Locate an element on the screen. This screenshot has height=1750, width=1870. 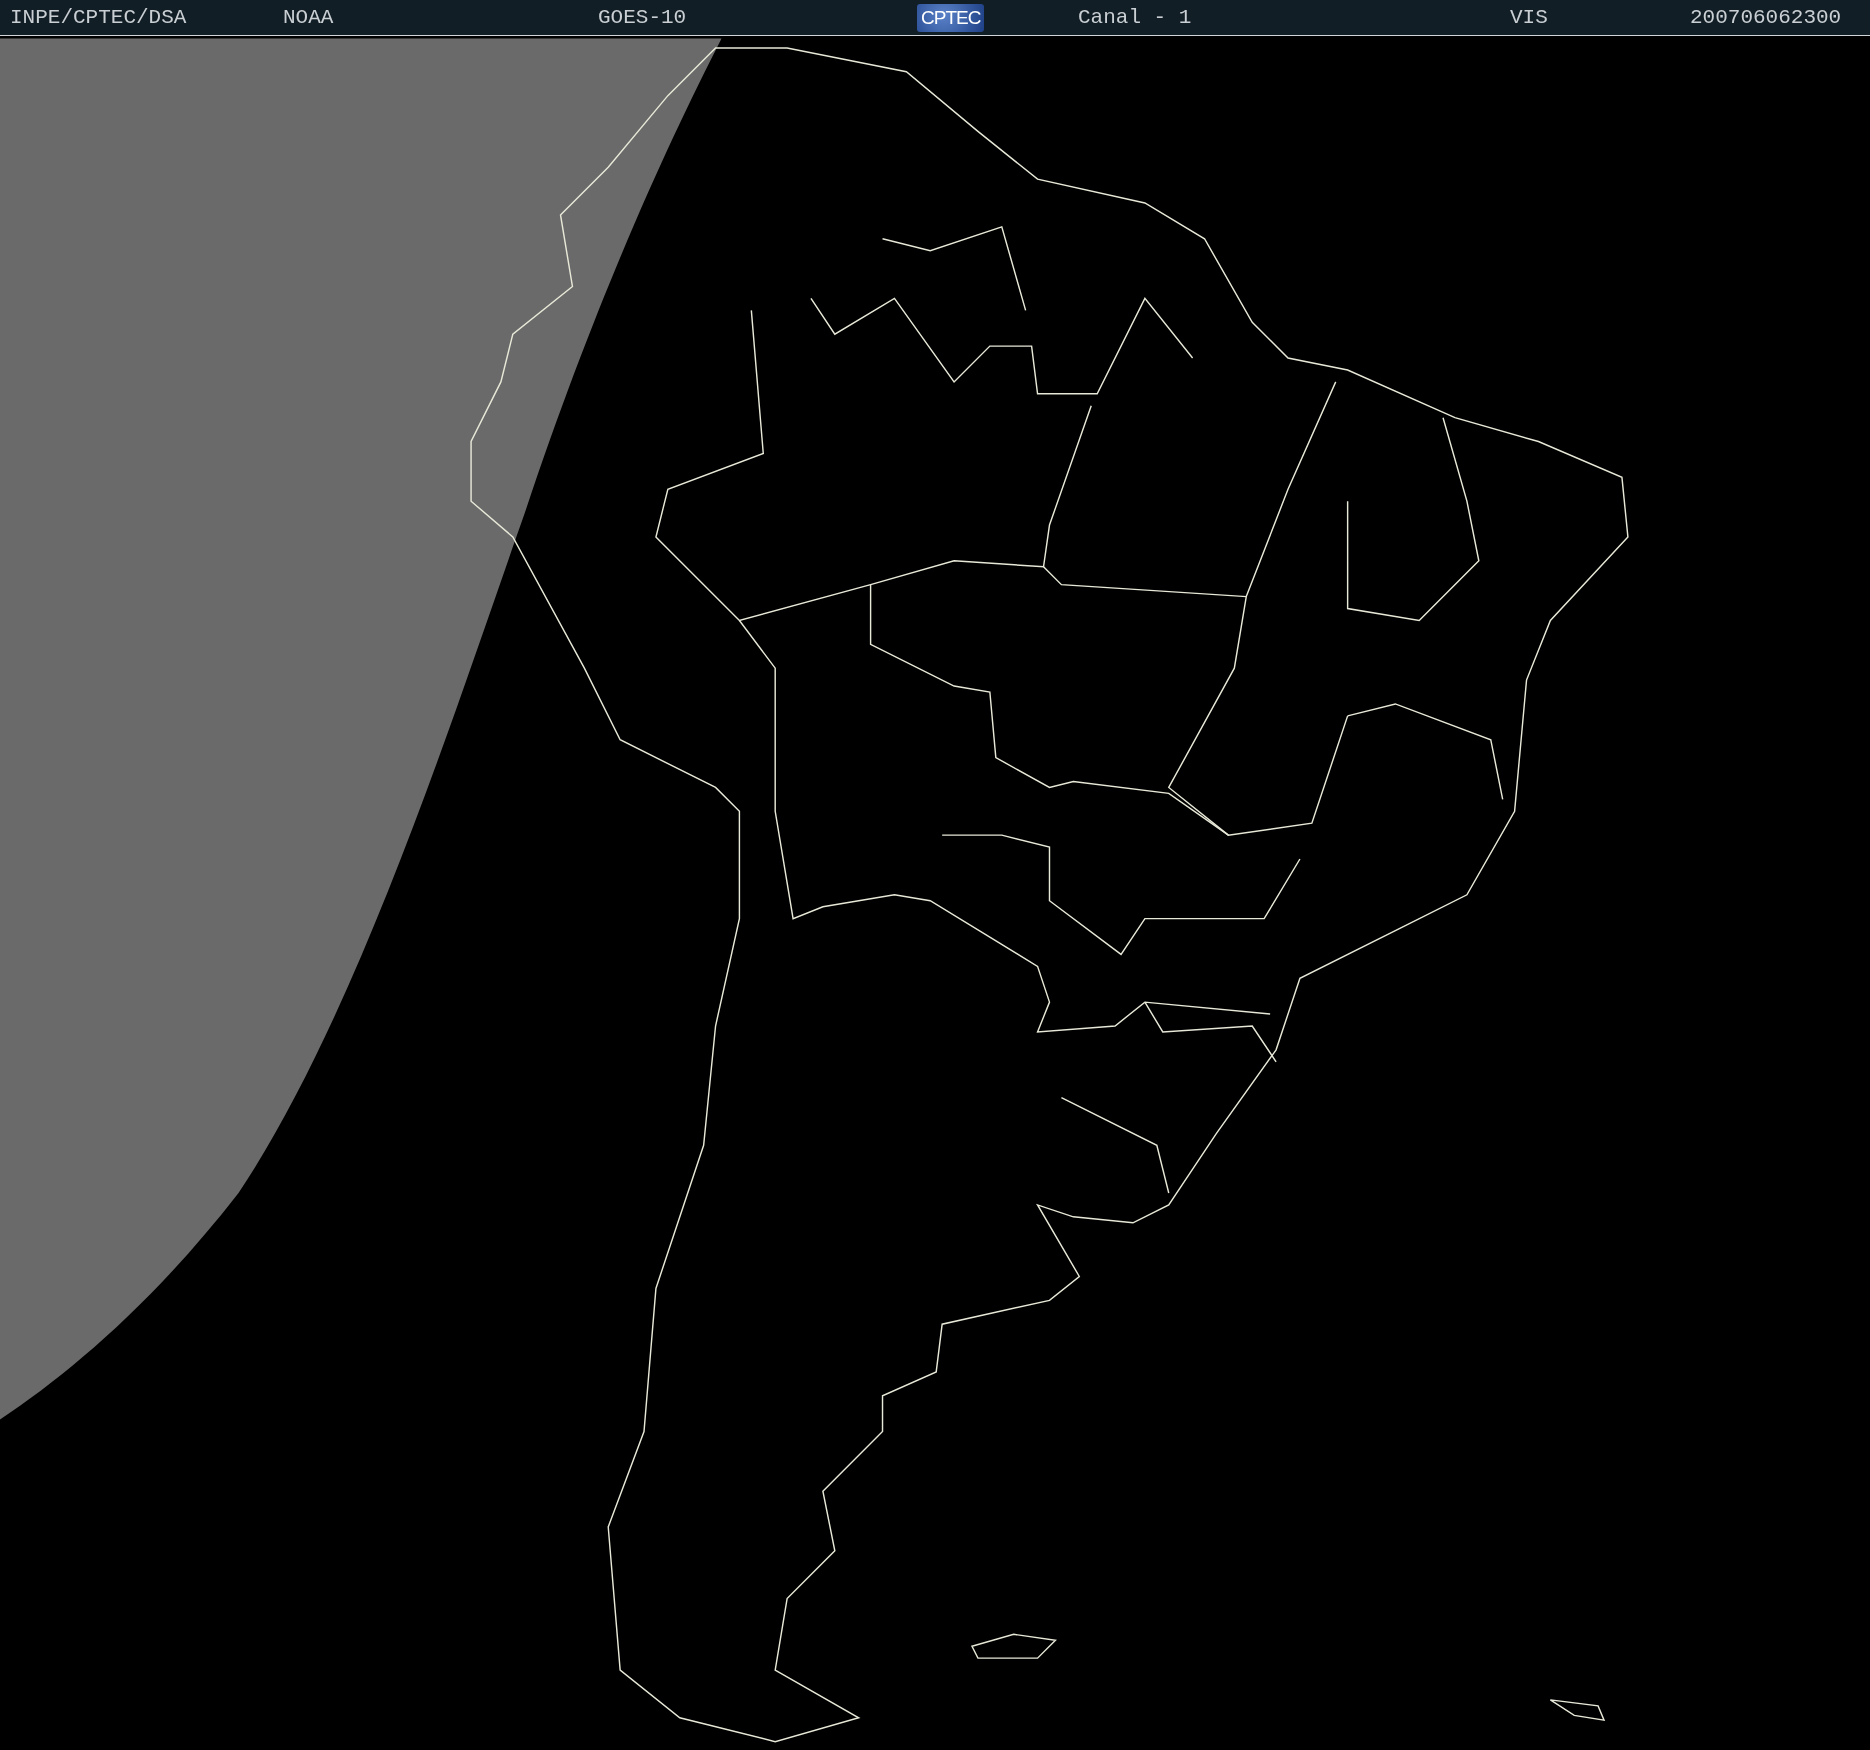
header-label: Canal - 1 is located at coordinates (1135, 17).